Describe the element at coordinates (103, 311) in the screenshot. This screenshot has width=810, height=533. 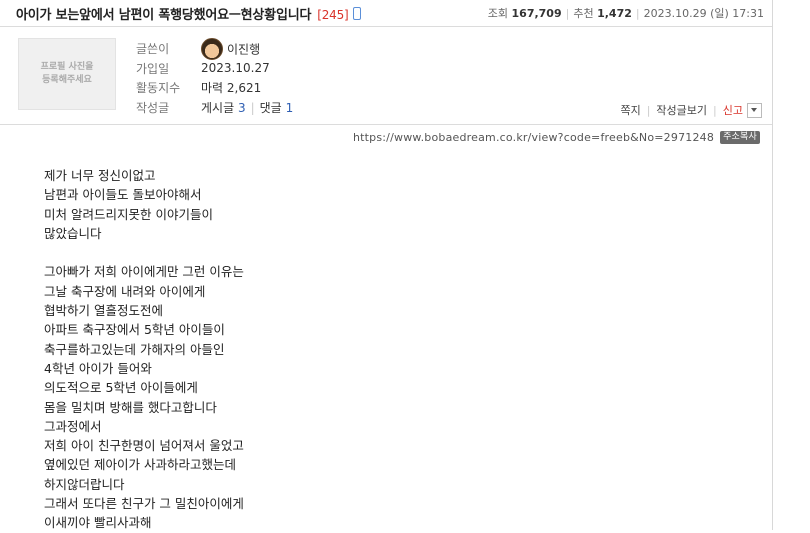
I see `content-line: 협박하기 열흘정도전에` at that location.